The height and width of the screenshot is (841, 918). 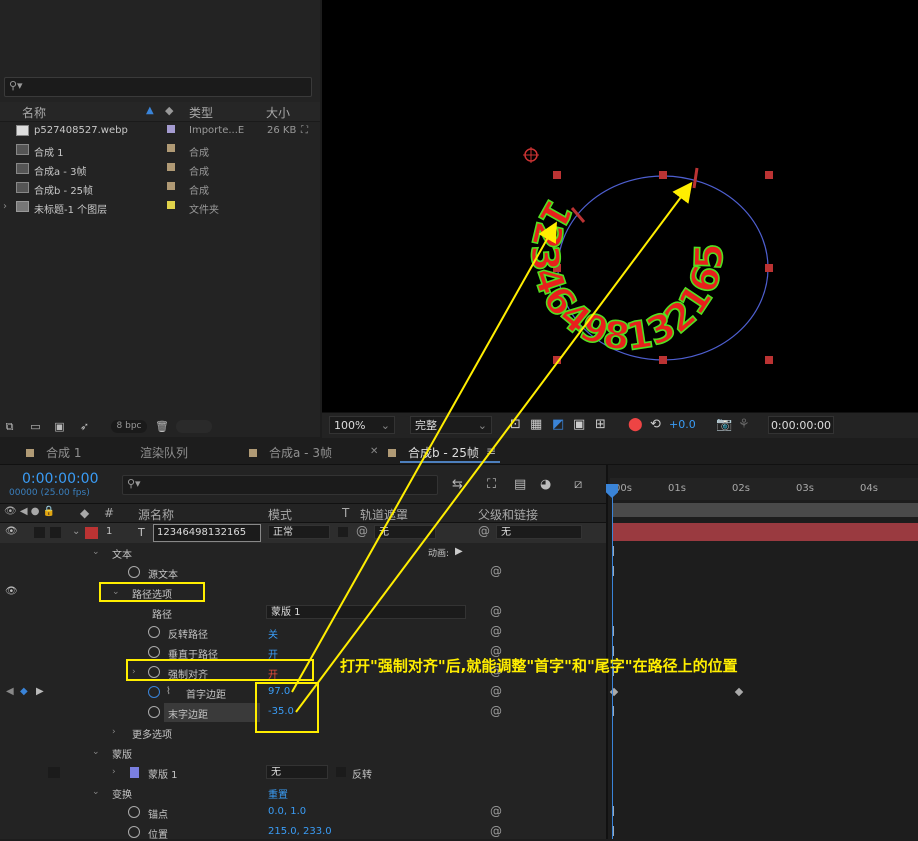 I want to click on highlight-force-alignment, so click(x=220, y=670).